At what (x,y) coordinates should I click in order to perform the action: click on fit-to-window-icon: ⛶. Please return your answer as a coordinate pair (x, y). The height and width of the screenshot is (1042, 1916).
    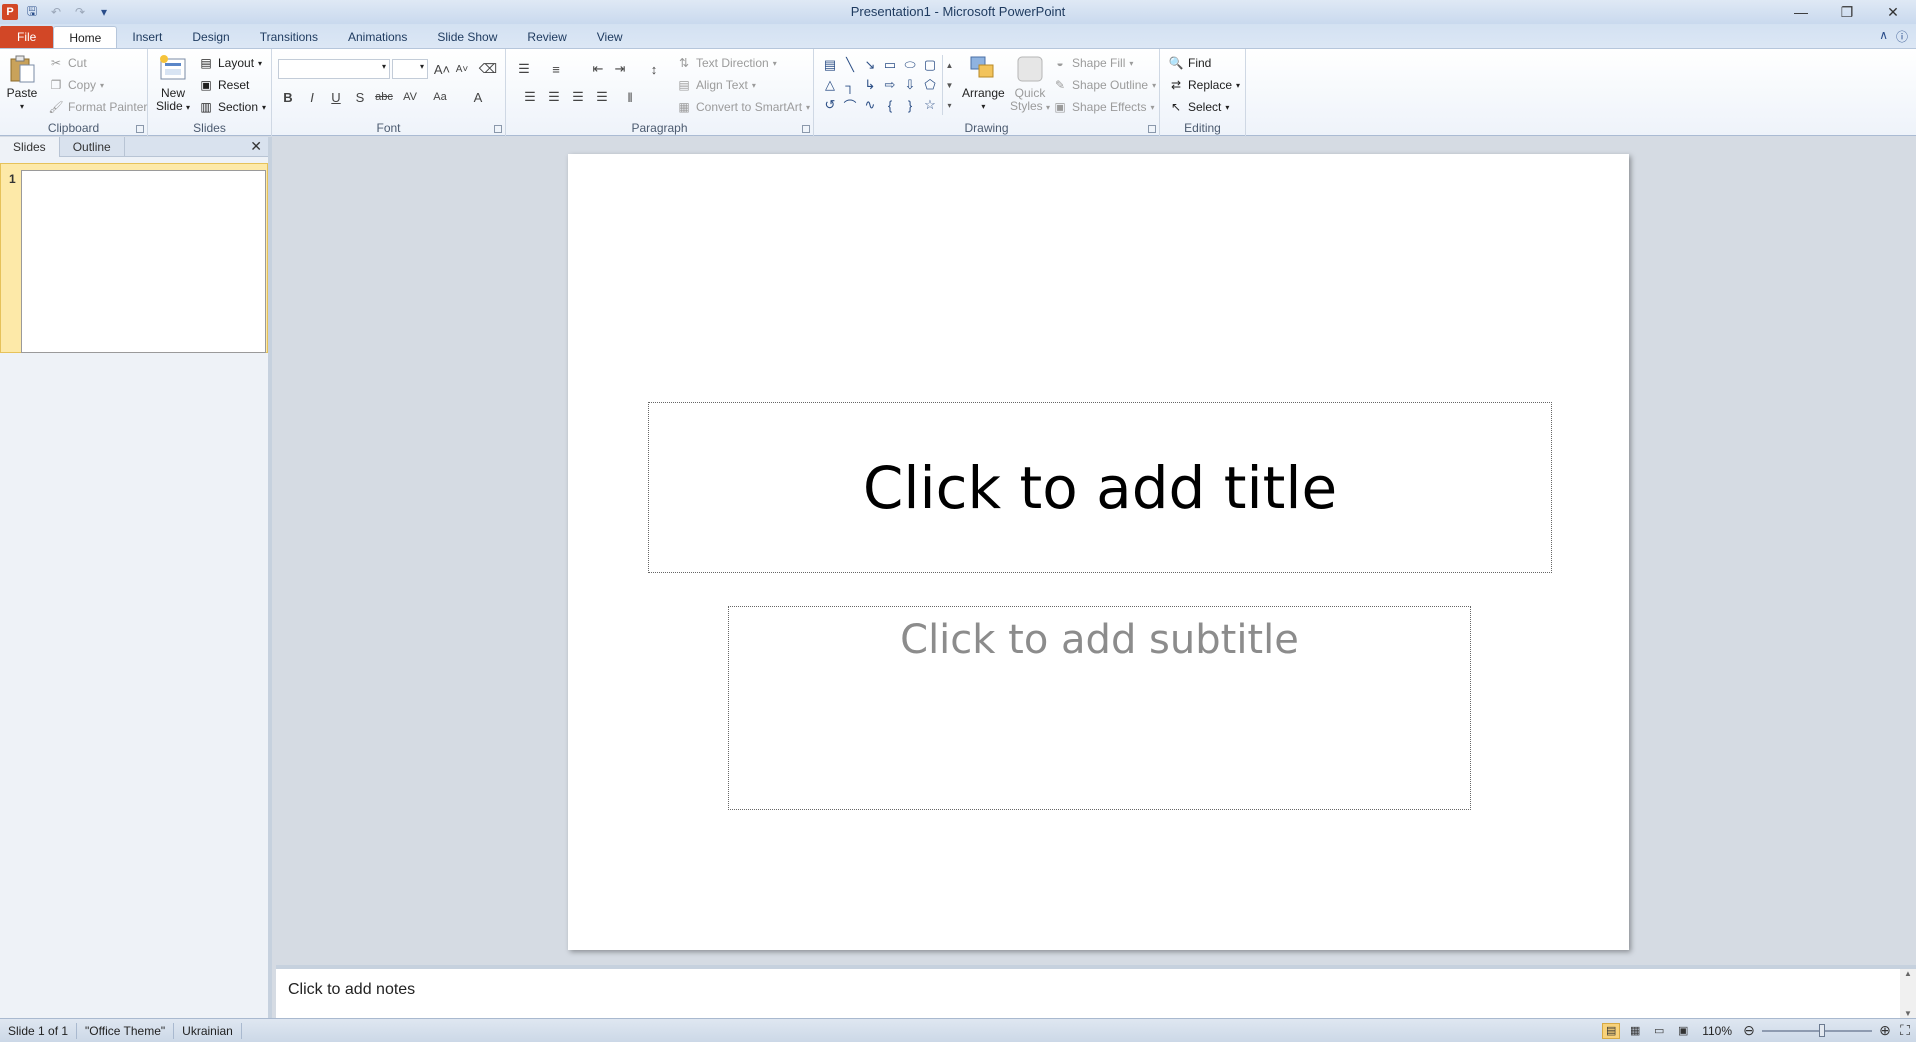
    Looking at the image, I should click on (1905, 1030).